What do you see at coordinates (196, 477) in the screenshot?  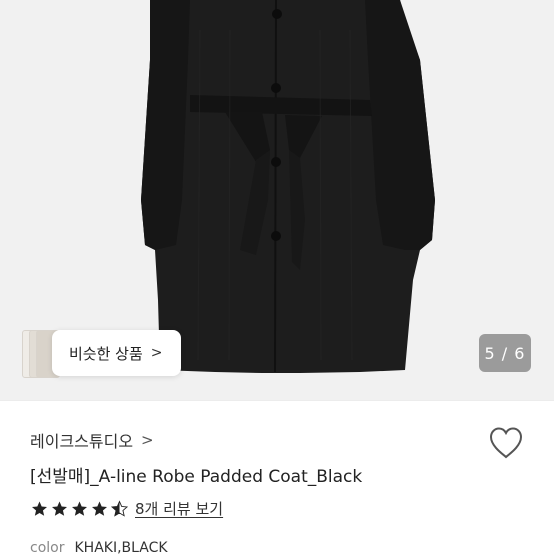 I see `product-title: [선발매]_A-line Robe Padded Coat_Black` at bounding box center [196, 477].